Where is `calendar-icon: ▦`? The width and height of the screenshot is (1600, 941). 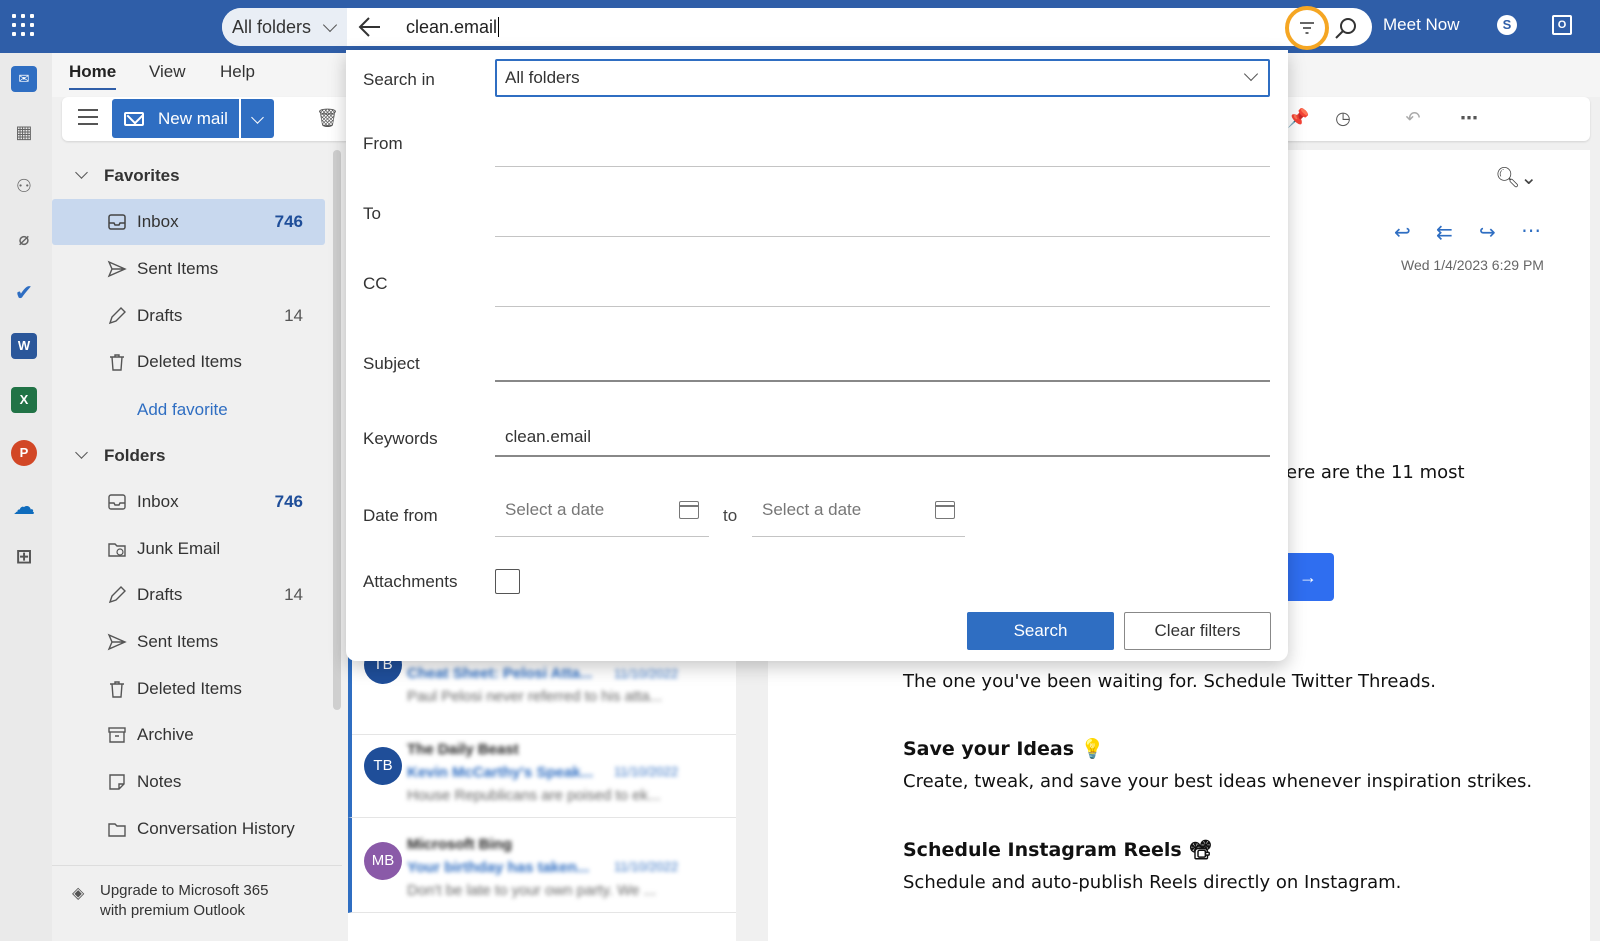 calendar-icon: ▦ is located at coordinates (24, 132).